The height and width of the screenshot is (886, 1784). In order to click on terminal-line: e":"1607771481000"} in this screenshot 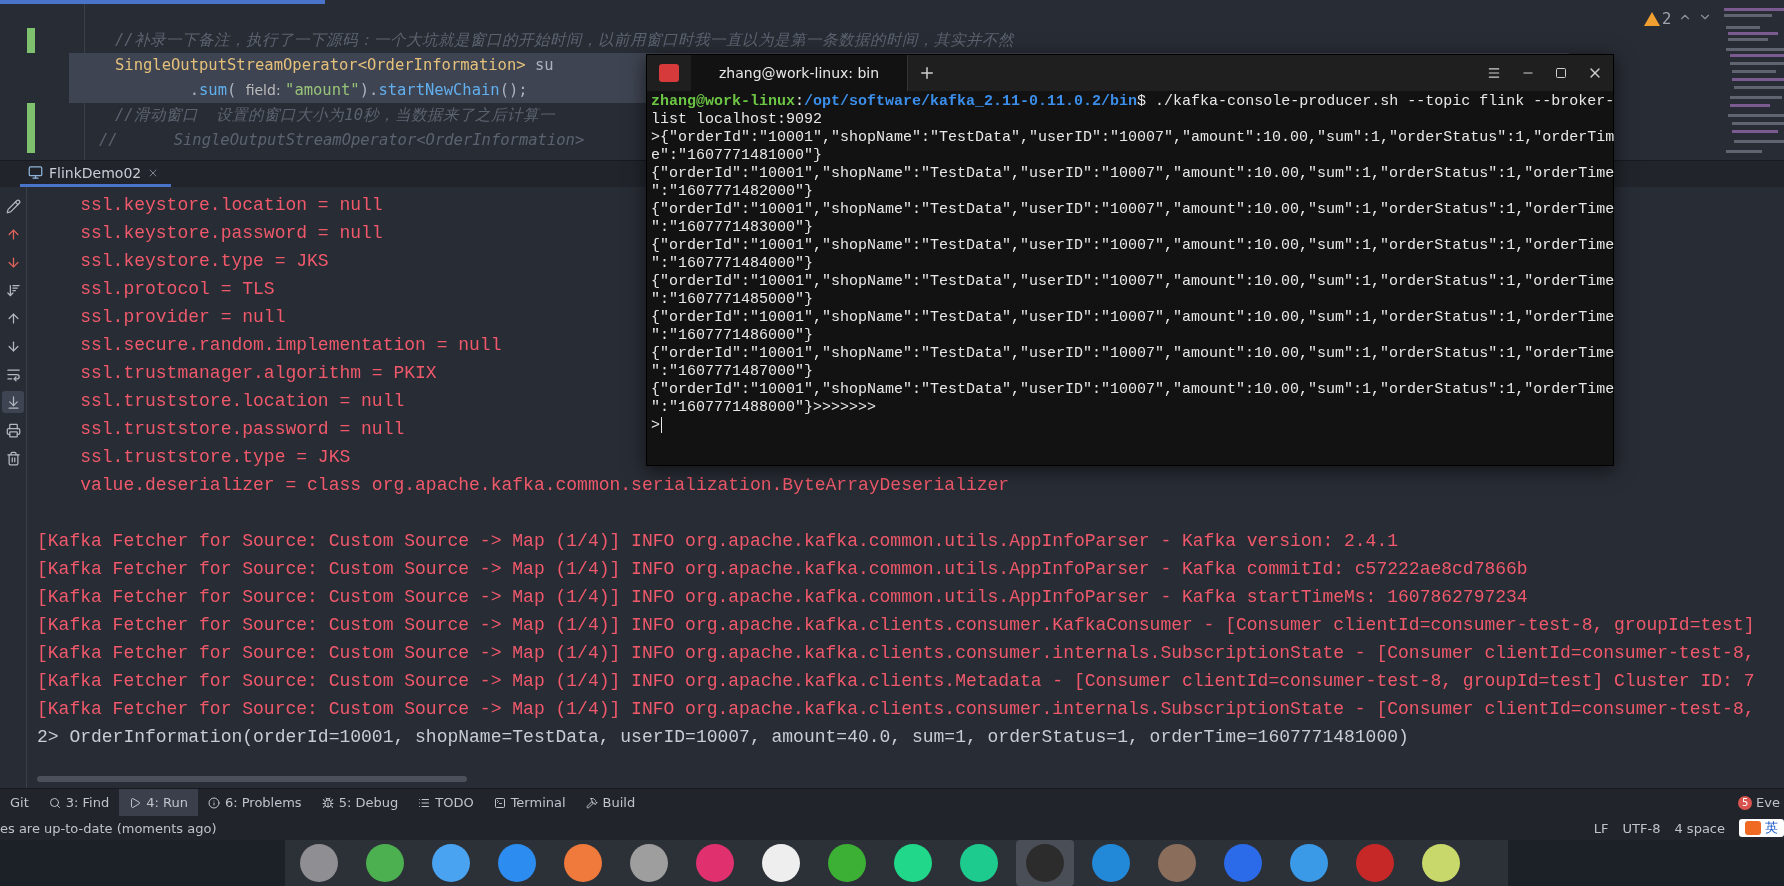, I will do `click(737, 156)`.